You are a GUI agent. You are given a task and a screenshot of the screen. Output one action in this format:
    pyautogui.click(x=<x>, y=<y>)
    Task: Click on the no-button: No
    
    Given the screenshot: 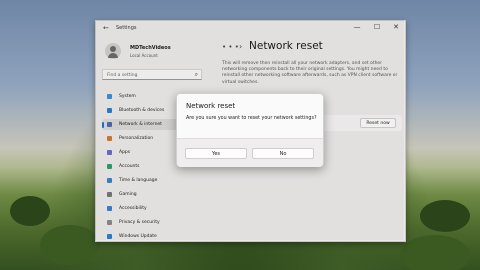 What is the action you would take?
    pyautogui.click(x=283, y=153)
    